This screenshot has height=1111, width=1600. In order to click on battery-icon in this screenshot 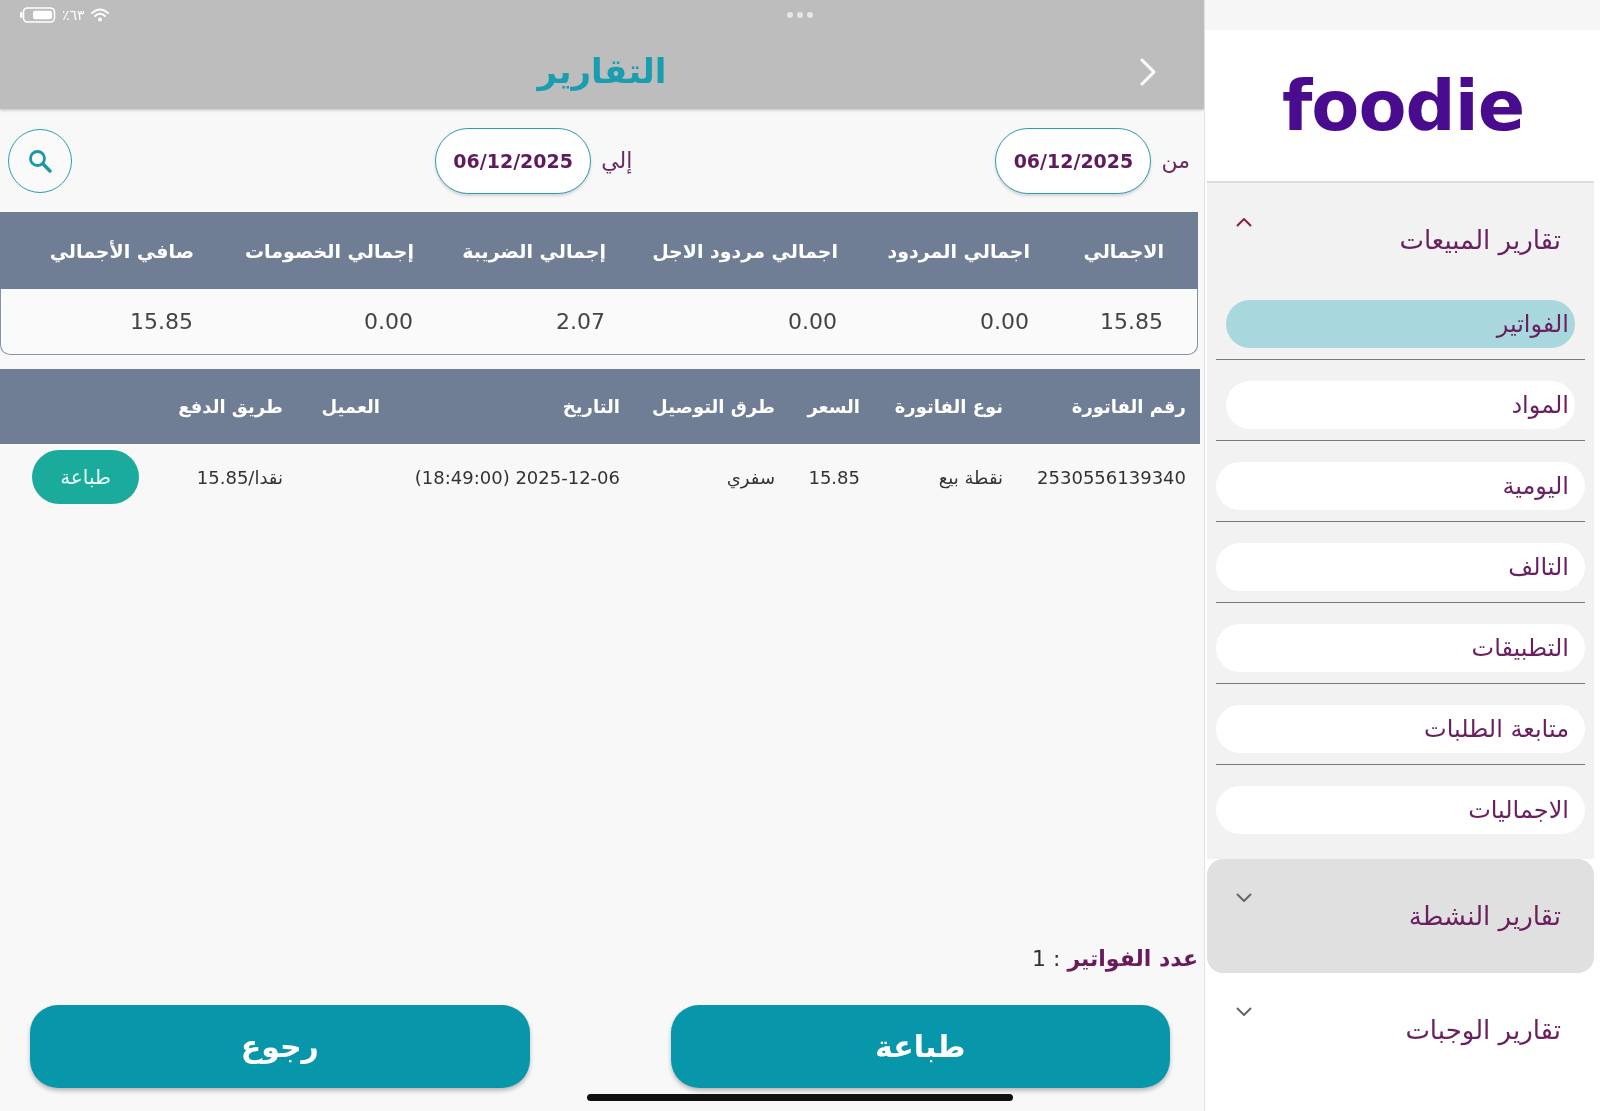, I will do `click(38, 15)`.